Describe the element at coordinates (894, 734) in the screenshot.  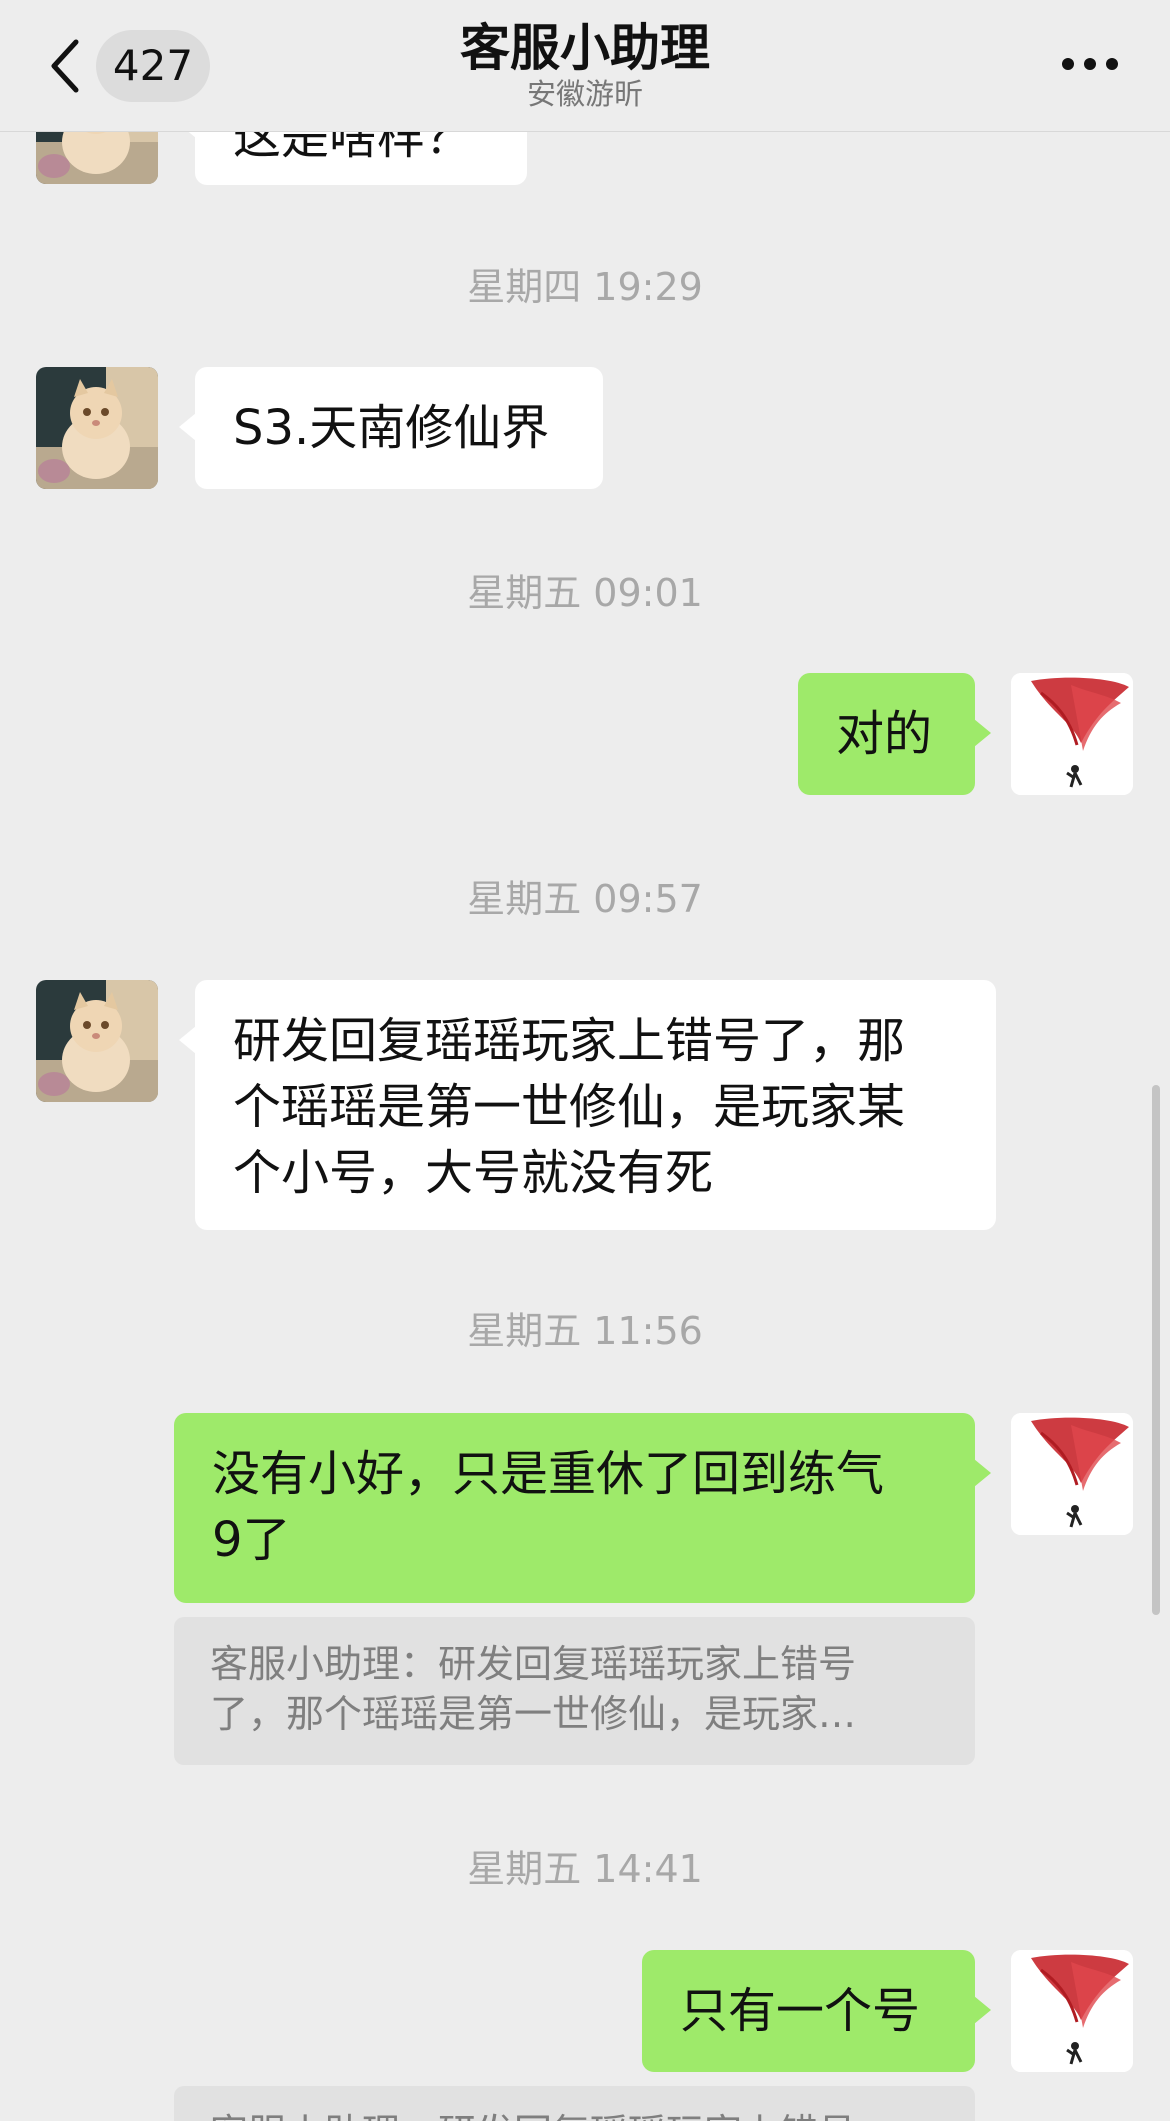
I see `message-bubble-outgoing: 对的` at that location.